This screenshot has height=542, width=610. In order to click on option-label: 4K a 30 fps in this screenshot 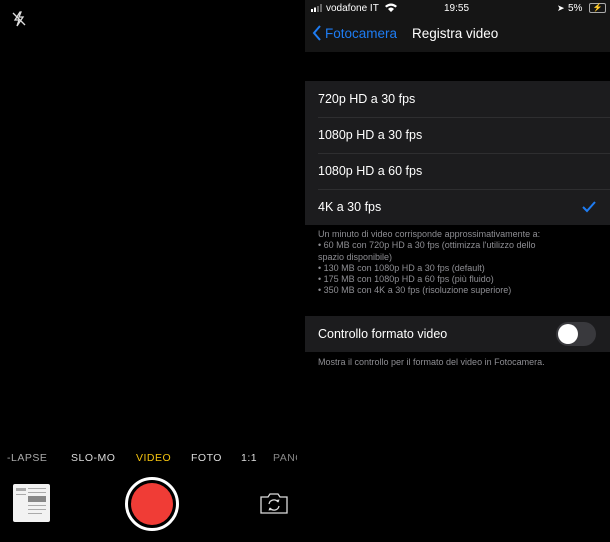, I will do `click(350, 207)`.